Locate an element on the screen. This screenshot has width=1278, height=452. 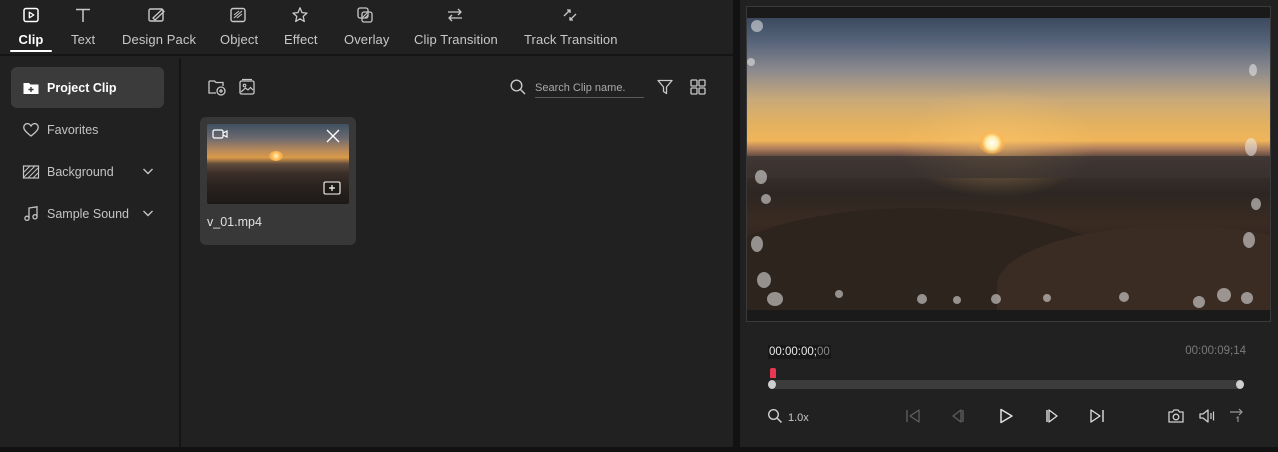
scrubber-end-handle is located at coordinates (1240, 384).